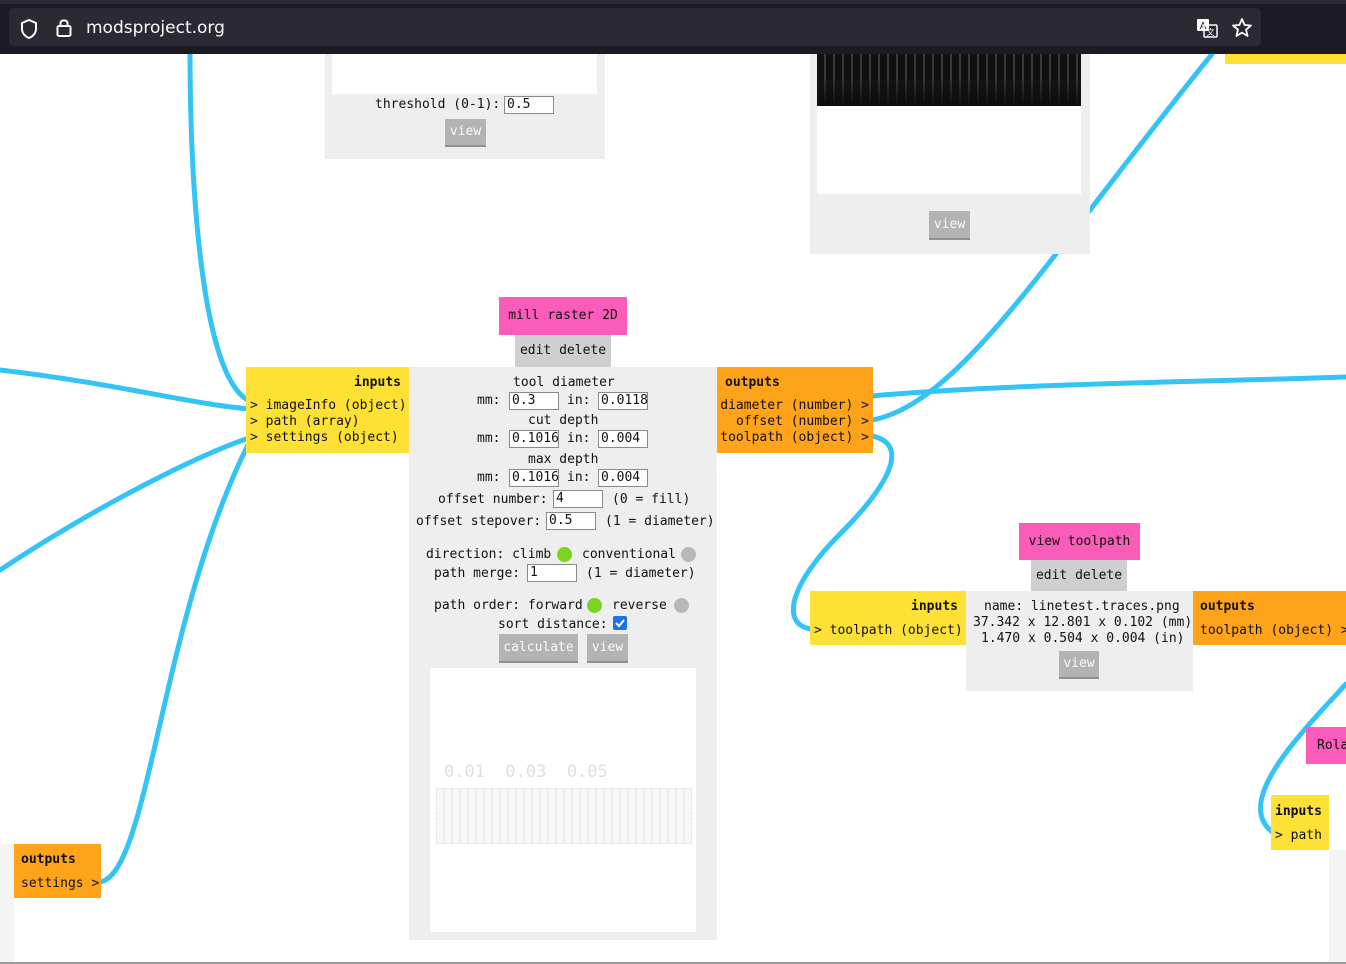  I want to click on svg-text: 文, so click(1211, 32).